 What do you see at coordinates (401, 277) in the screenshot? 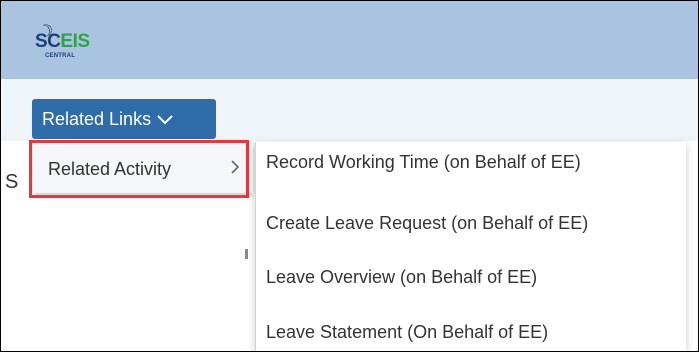
I see `submenu-item-leave-overview: Leave Overview (on Behalf of EE)` at bounding box center [401, 277].